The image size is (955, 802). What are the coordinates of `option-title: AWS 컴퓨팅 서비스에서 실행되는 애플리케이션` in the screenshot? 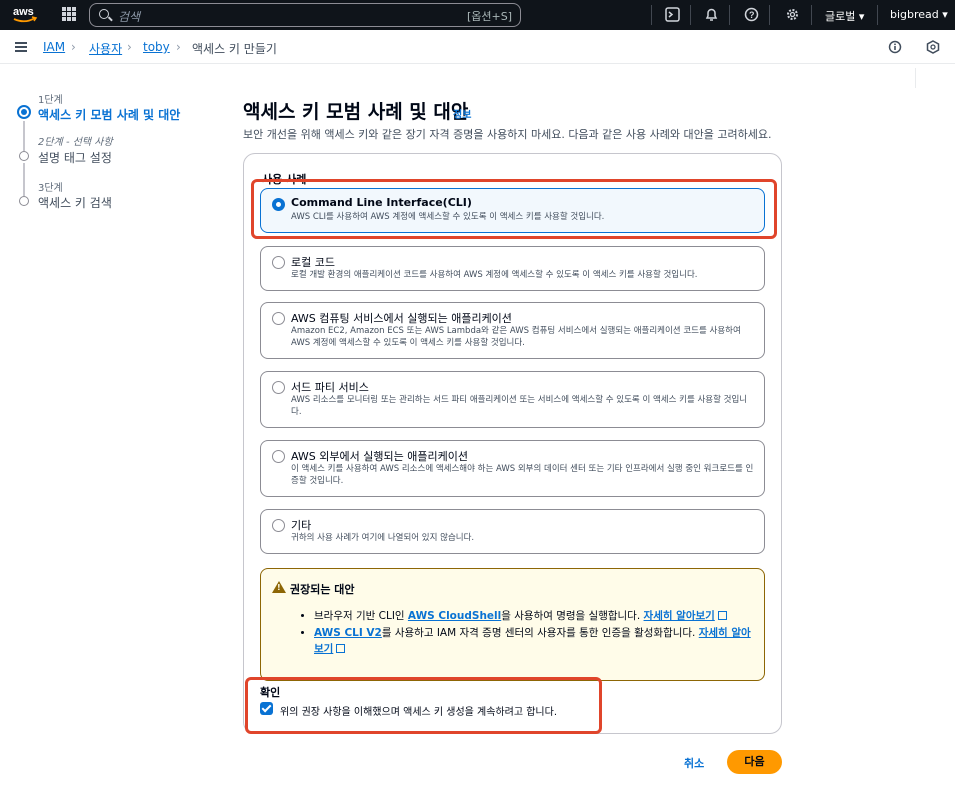 It's located at (401, 318).